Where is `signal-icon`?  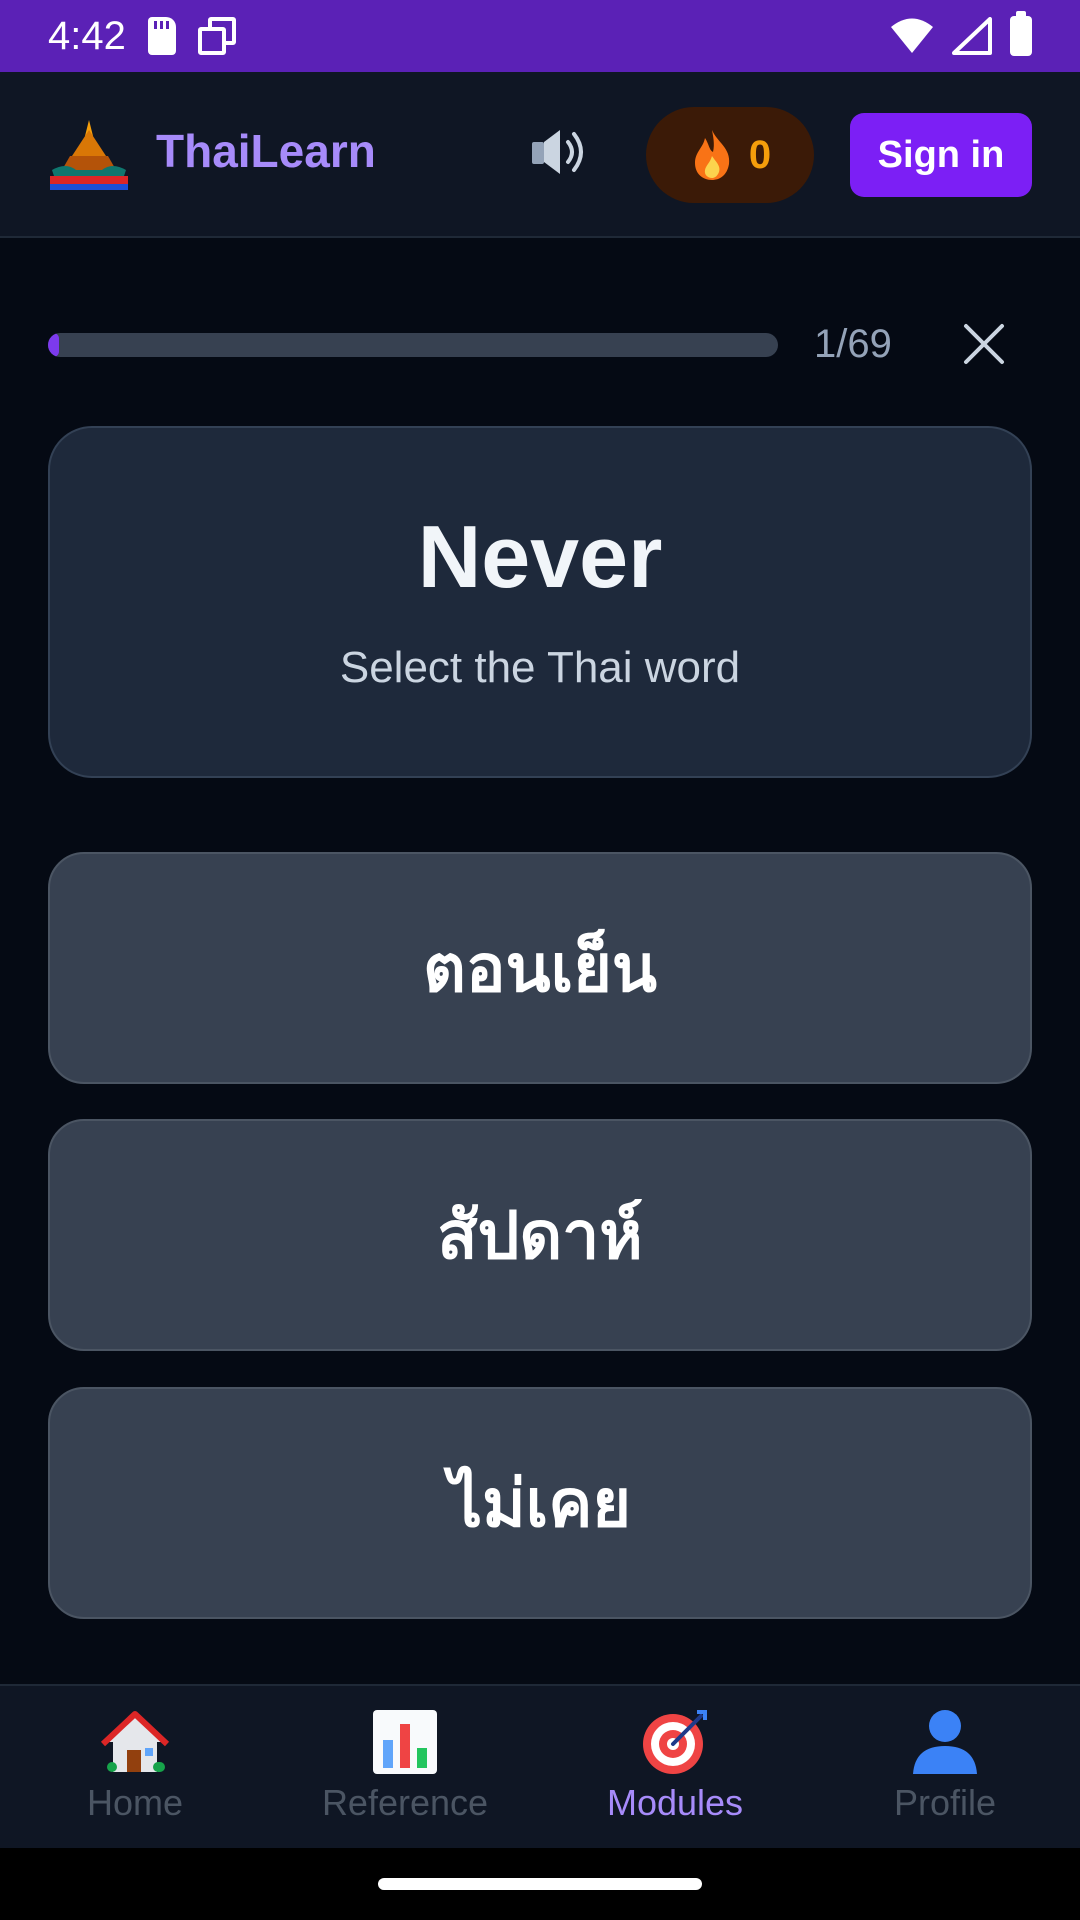 signal-icon is located at coordinates (972, 36).